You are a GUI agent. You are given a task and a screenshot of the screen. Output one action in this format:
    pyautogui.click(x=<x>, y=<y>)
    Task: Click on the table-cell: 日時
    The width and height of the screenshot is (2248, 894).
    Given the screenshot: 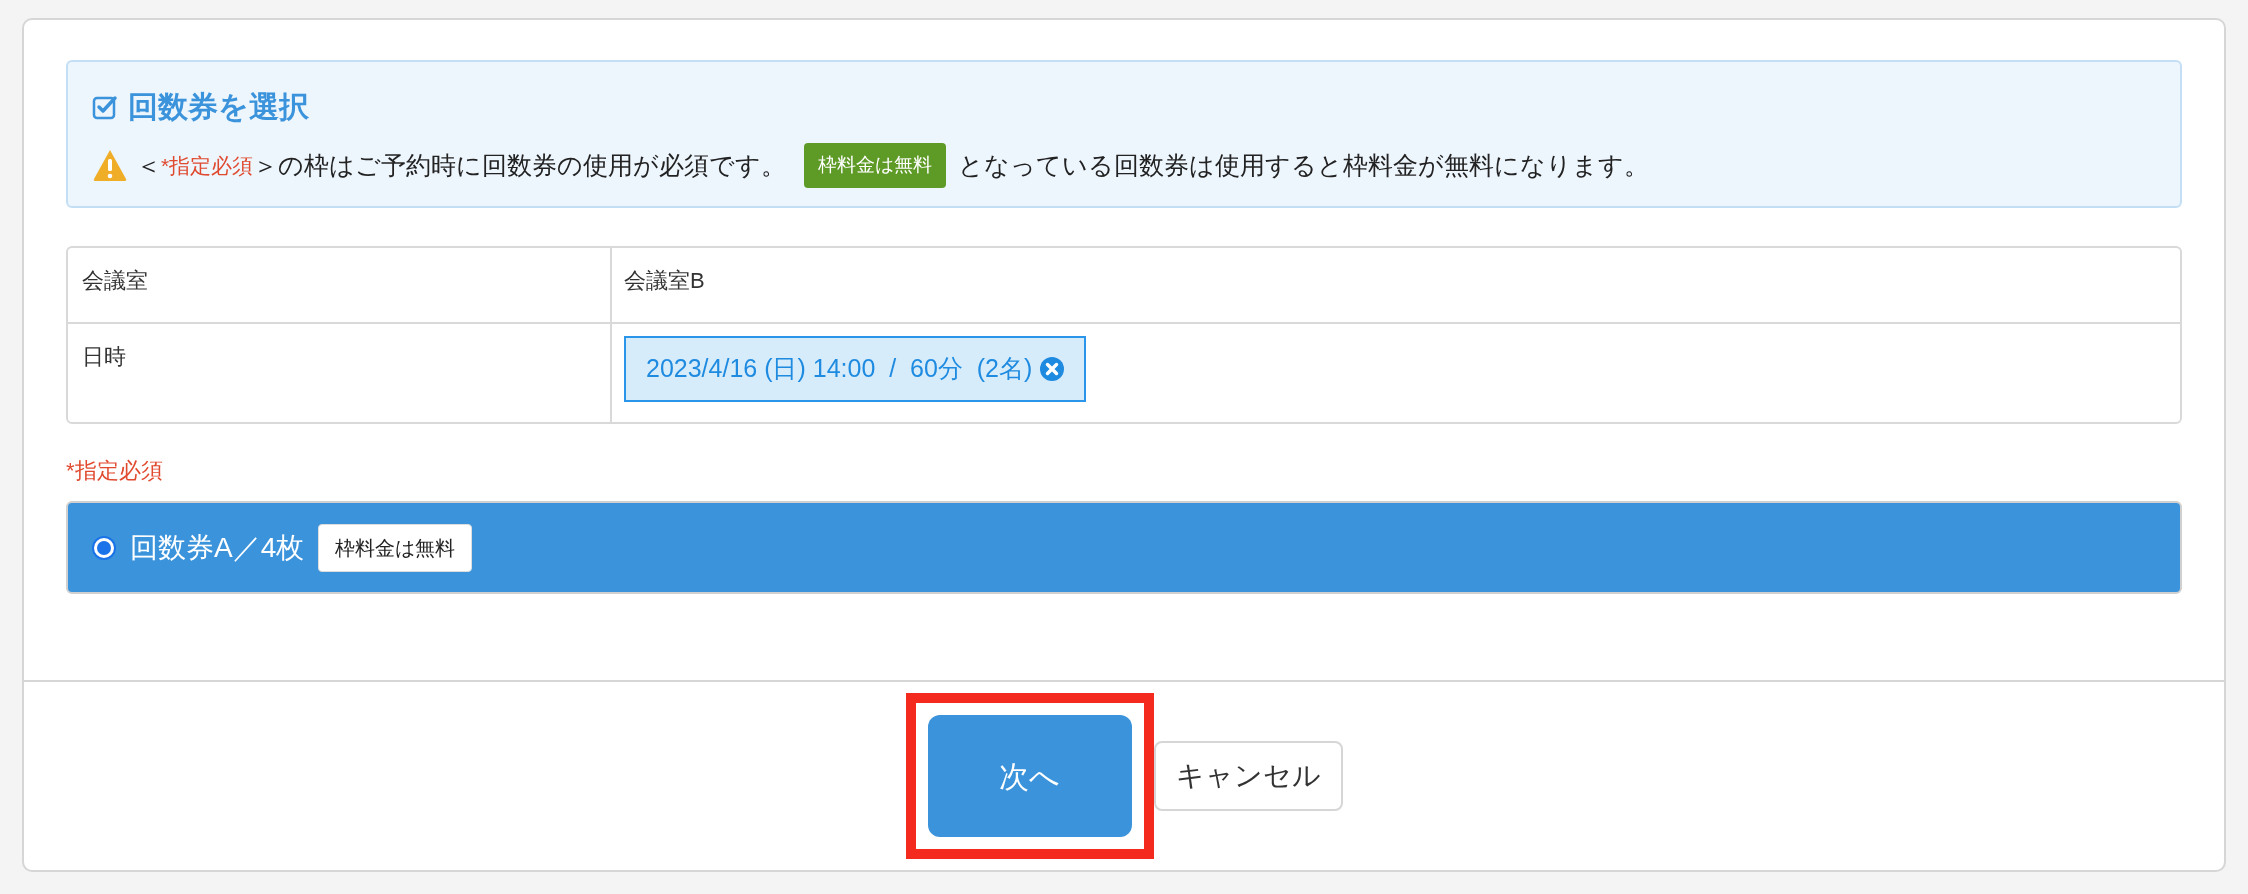 What is the action you would take?
    pyautogui.click(x=104, y=356)
    